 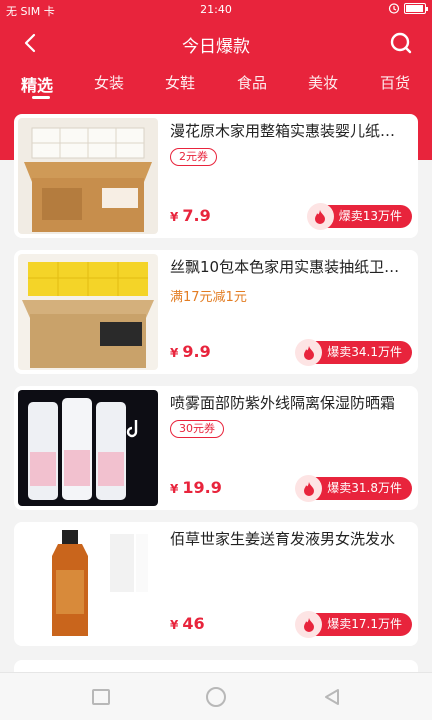 What do you see at coordinates (187, 623) in the screenshot?
I see `product-price: ¥46` at bounding box center [187, 623].